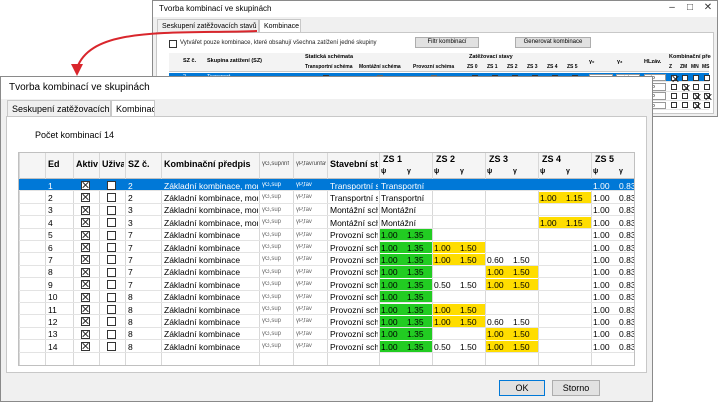  Describe the element at coordinates (672, 8) in the screenshot. I see `minimize-icon: –` at that location.